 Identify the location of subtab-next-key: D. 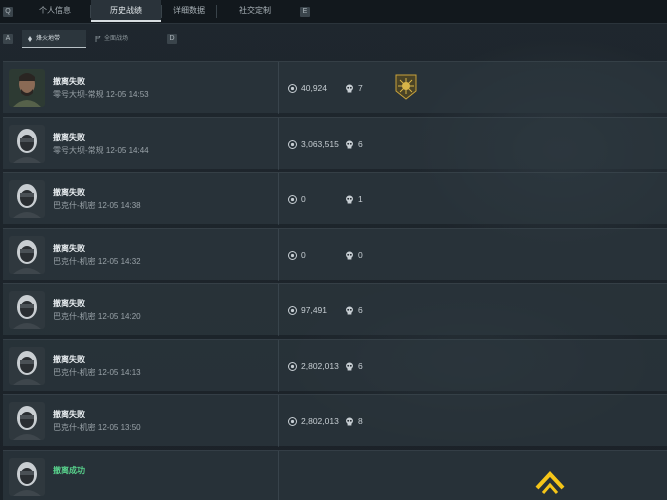
(172, 39).